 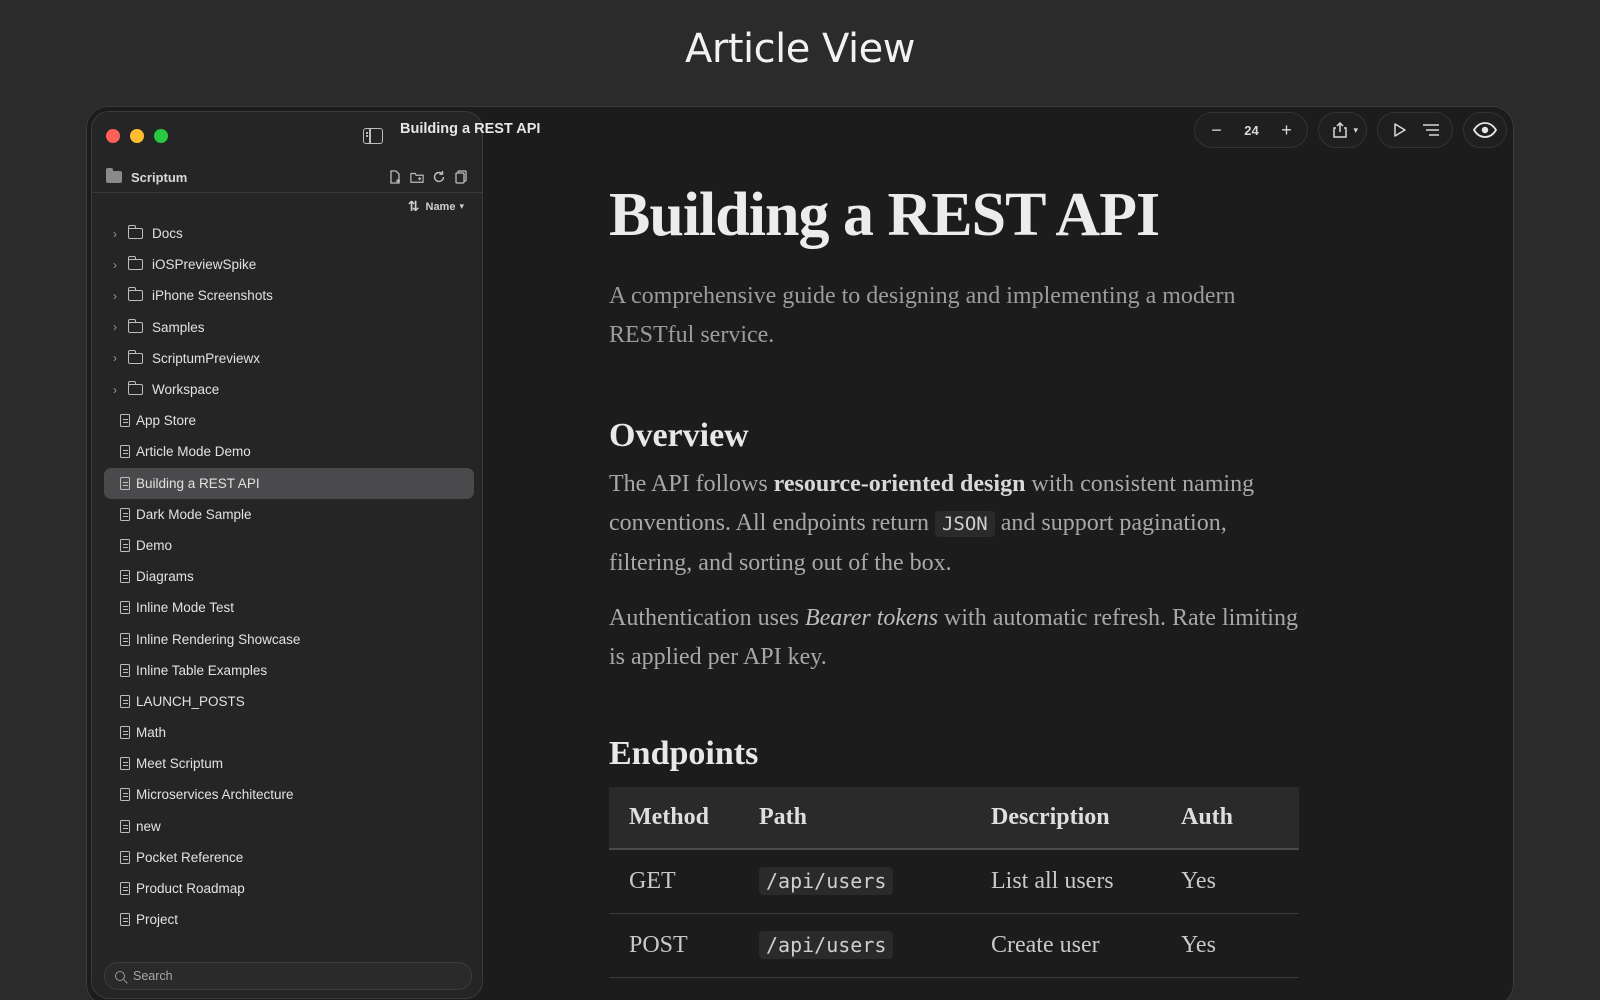 What do you see at coordinates (1066, 945) in the screenshot?
I see `table-cell: Create user` at bounding box center [1066, 945].